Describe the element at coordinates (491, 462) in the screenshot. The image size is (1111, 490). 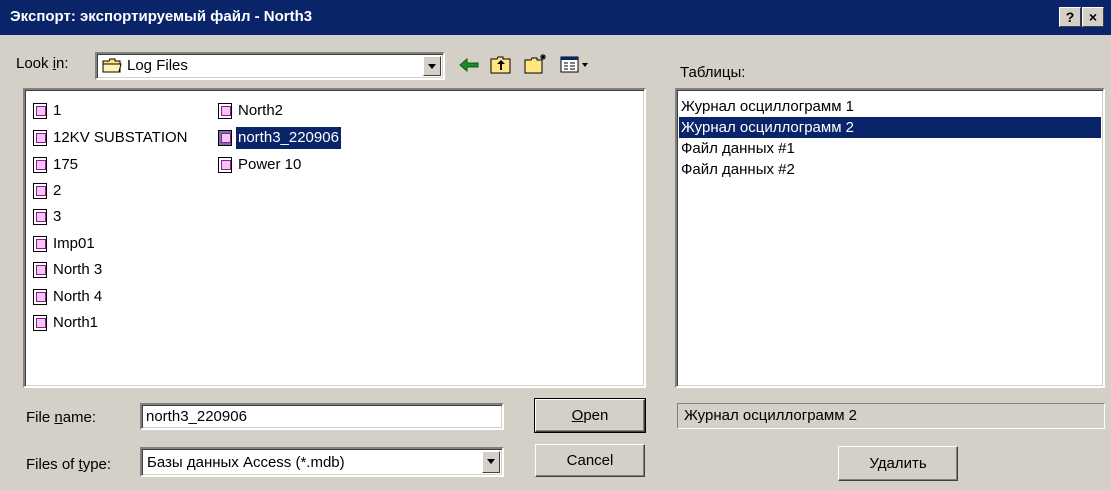
I see `file-type-dropdown-arrow` at that location.